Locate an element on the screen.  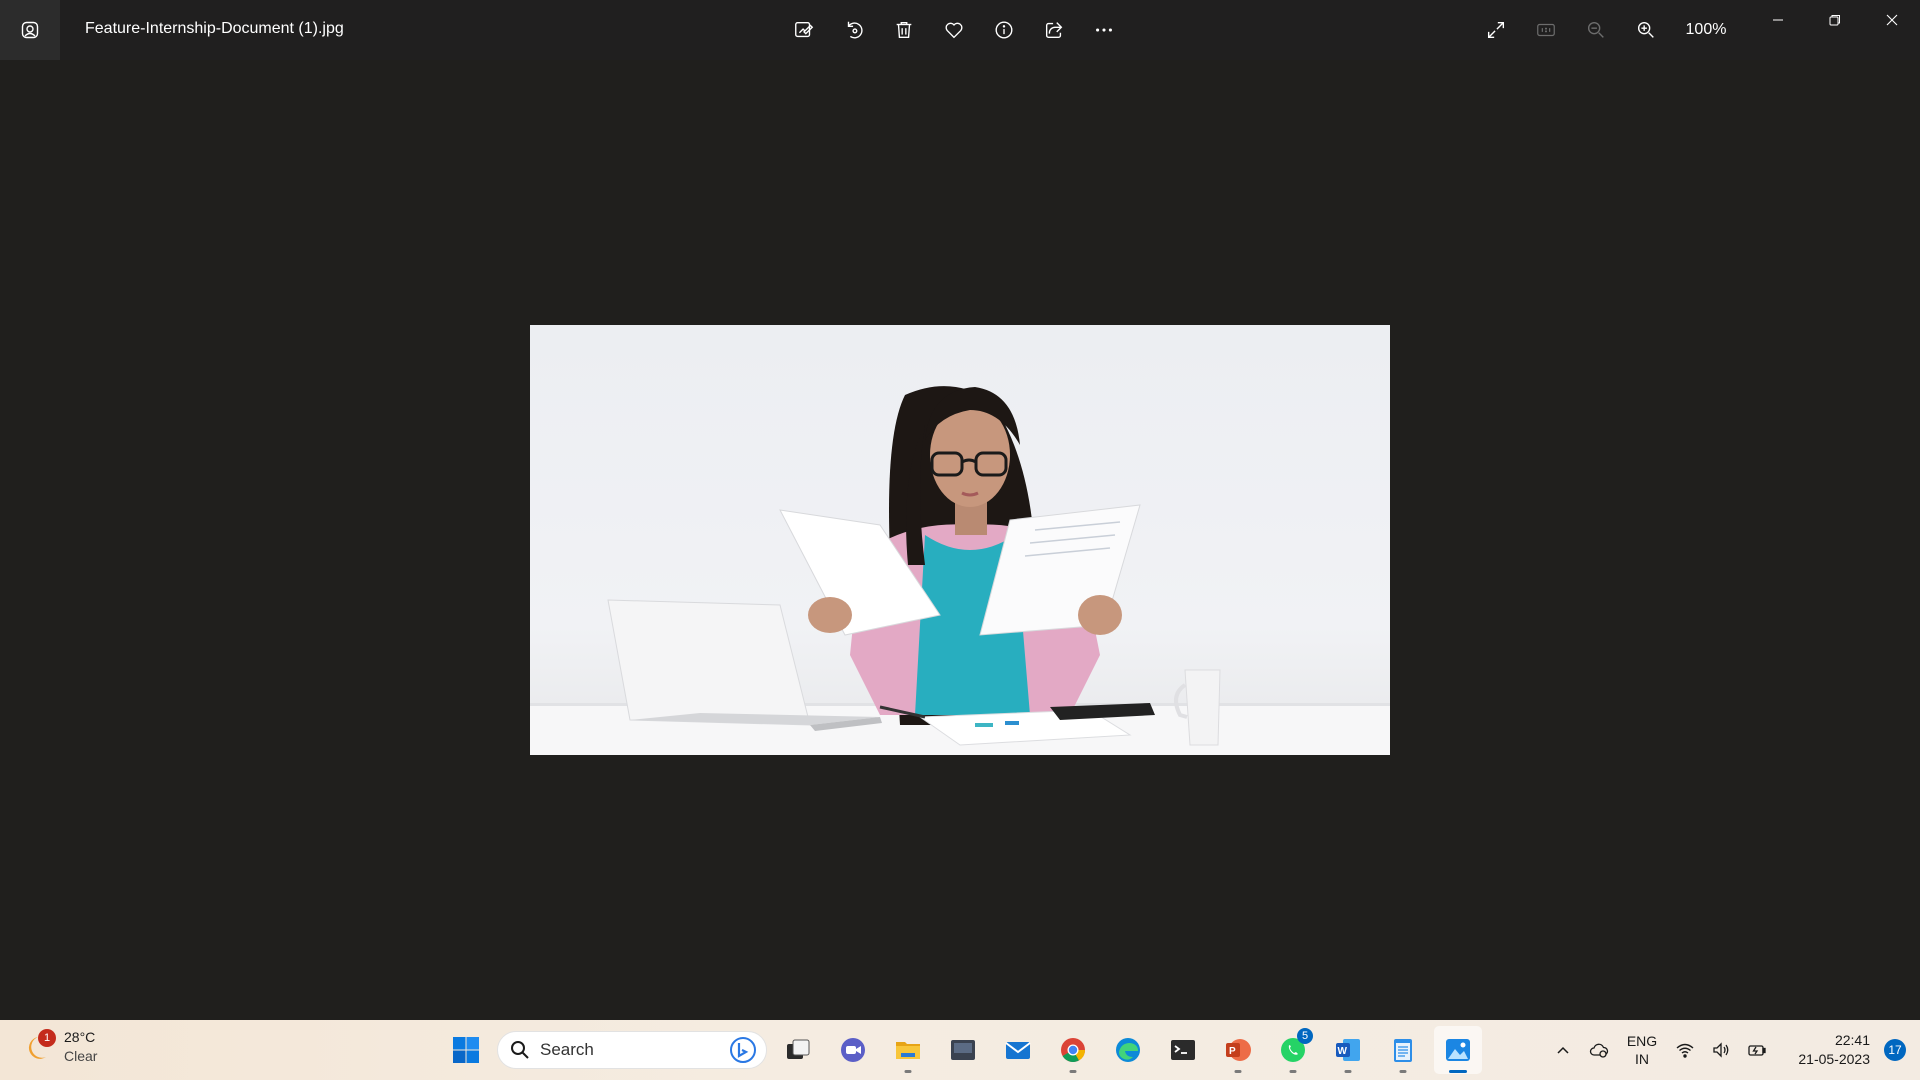
task-view-button is located at coordinates (798, 1050).